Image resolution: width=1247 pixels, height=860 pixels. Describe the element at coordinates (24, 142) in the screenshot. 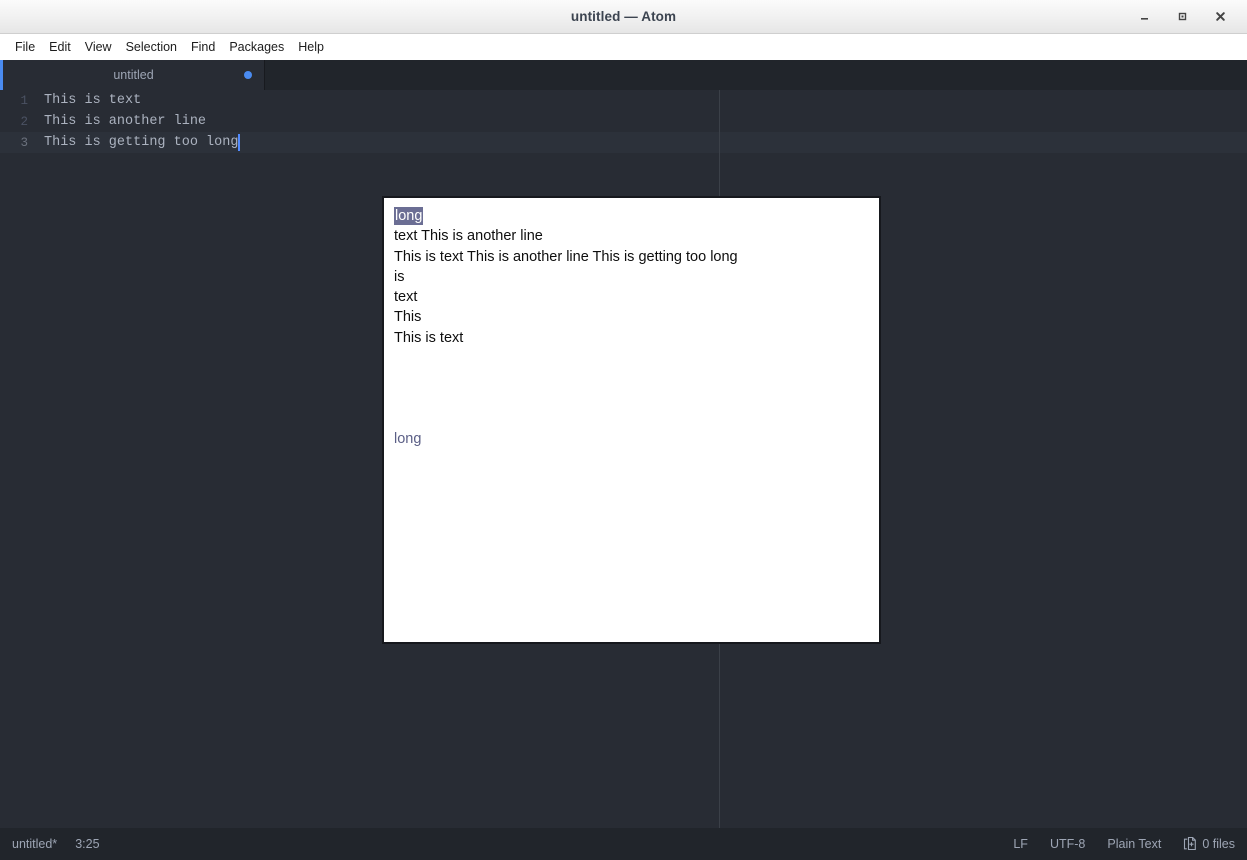

I see `line-number: 3` at that location.